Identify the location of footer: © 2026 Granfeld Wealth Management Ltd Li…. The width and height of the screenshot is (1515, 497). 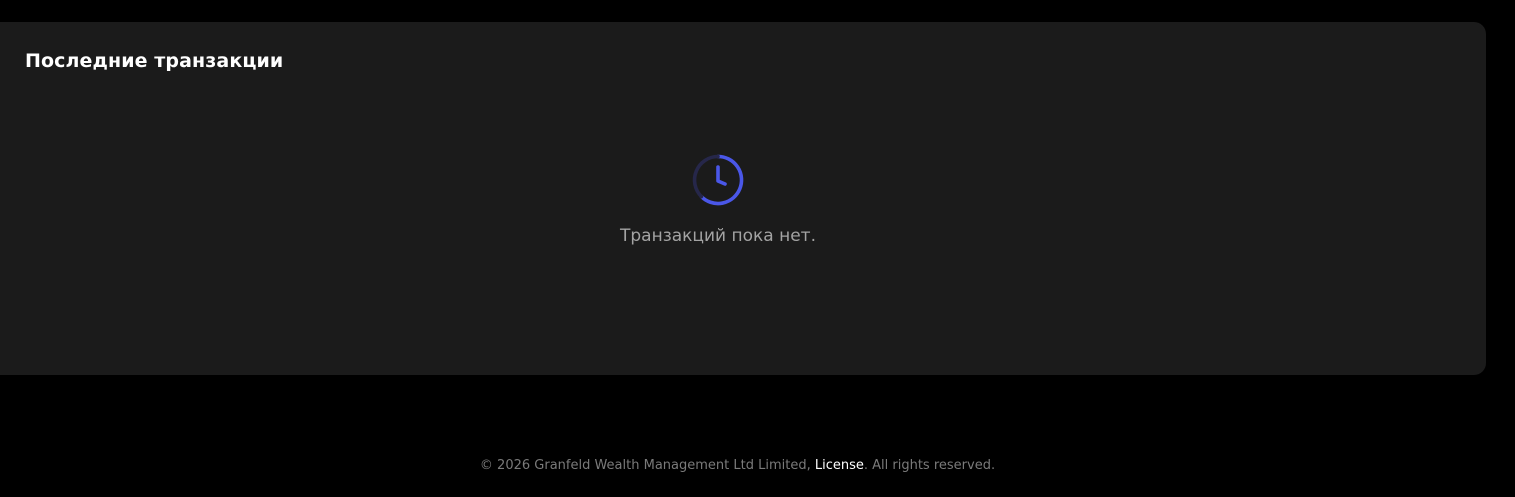
(737, 465).